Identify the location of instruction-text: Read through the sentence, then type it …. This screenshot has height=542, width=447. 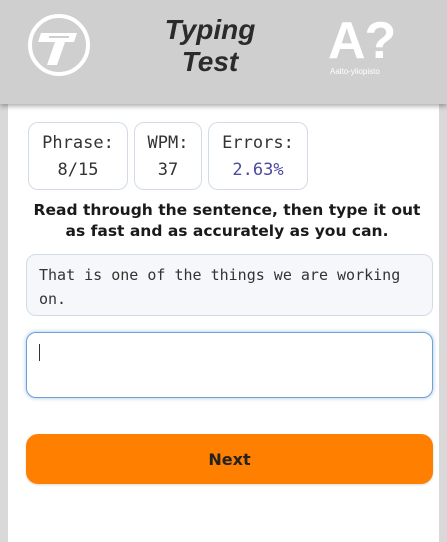
(227, 220).